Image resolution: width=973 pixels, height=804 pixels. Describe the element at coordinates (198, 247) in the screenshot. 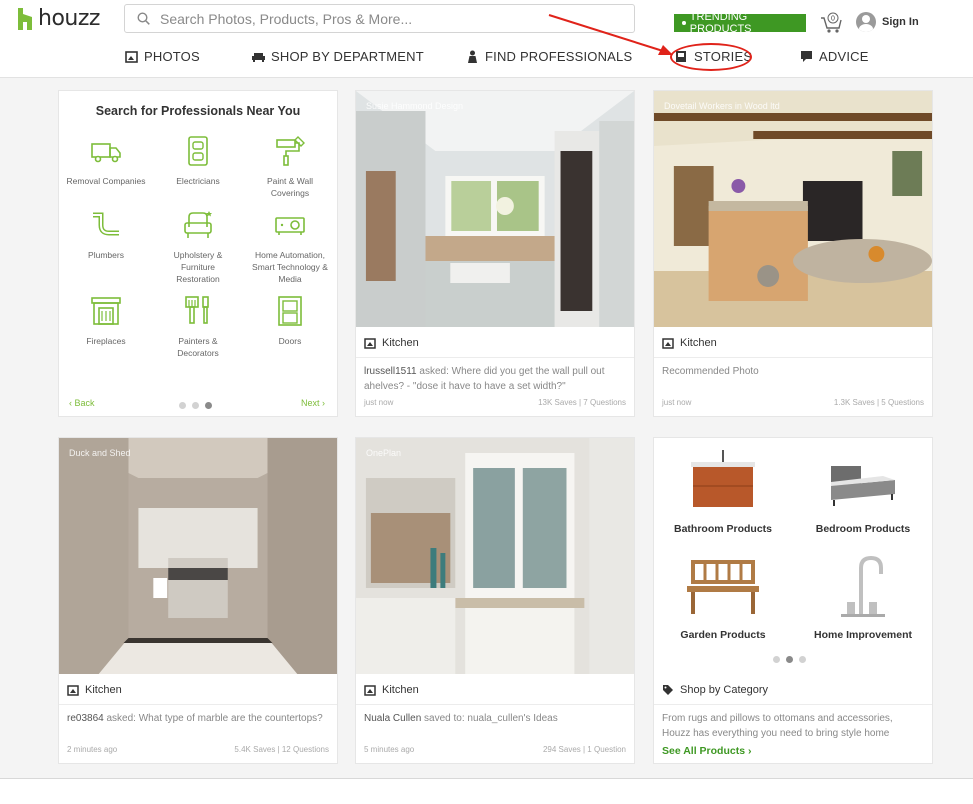

I see `pro-upholstery: Upholstery & Furniture Restoration` at that location.